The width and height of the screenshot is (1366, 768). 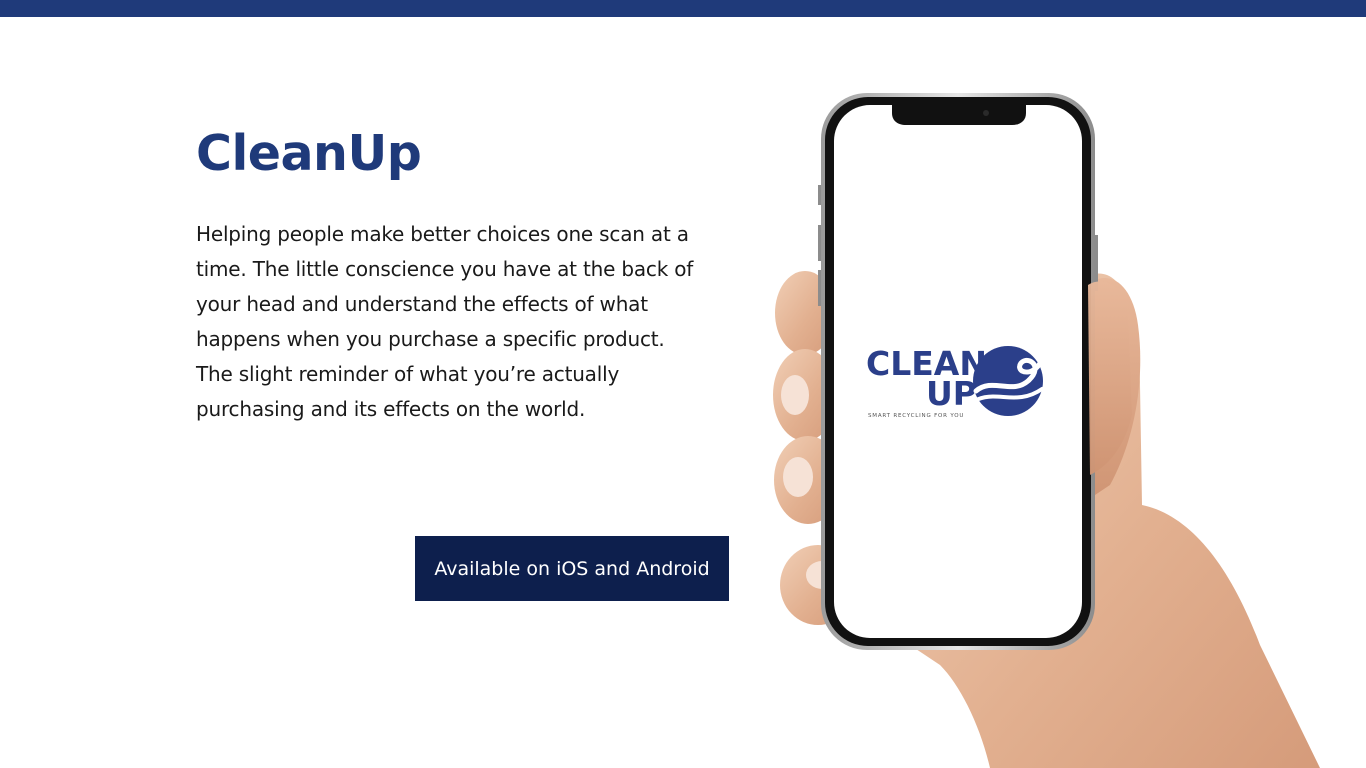 I want to click on wave-icon, so click(x=1008, y=381).